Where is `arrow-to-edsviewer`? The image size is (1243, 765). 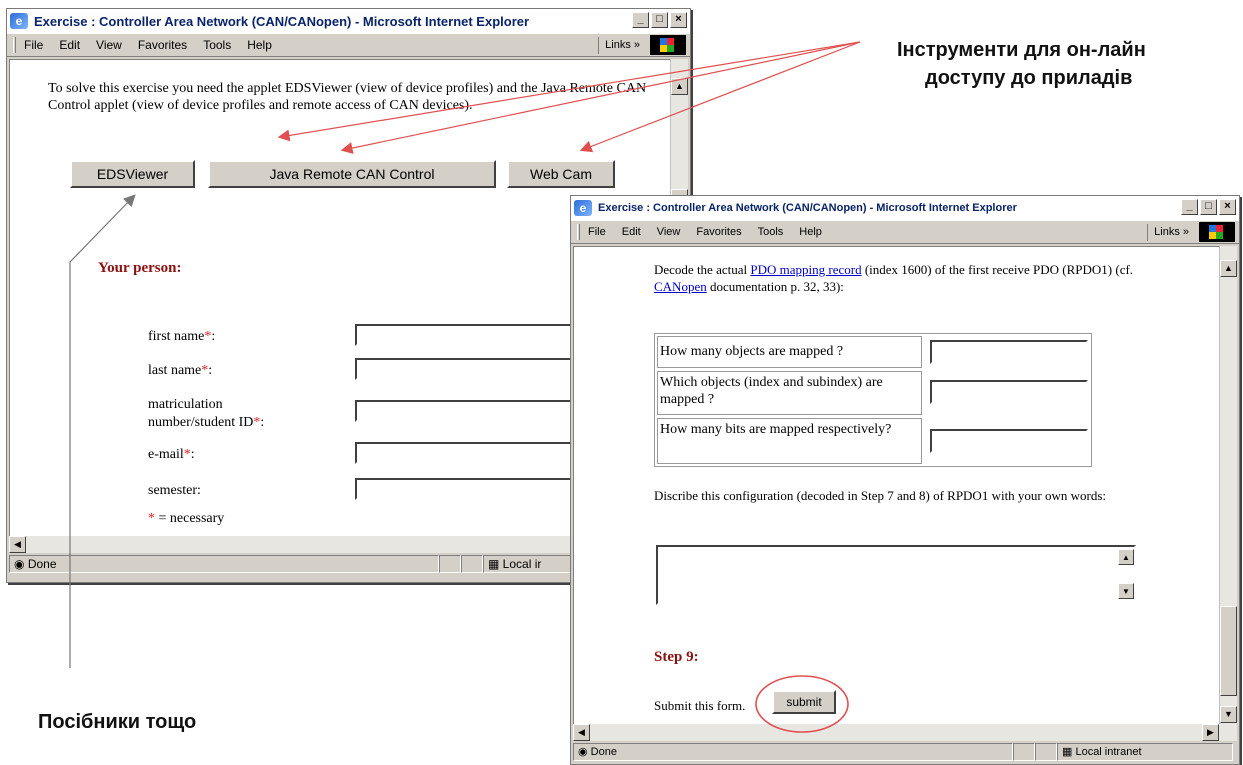 arrow-to-edsviewer is located at coordinates (102, 431).